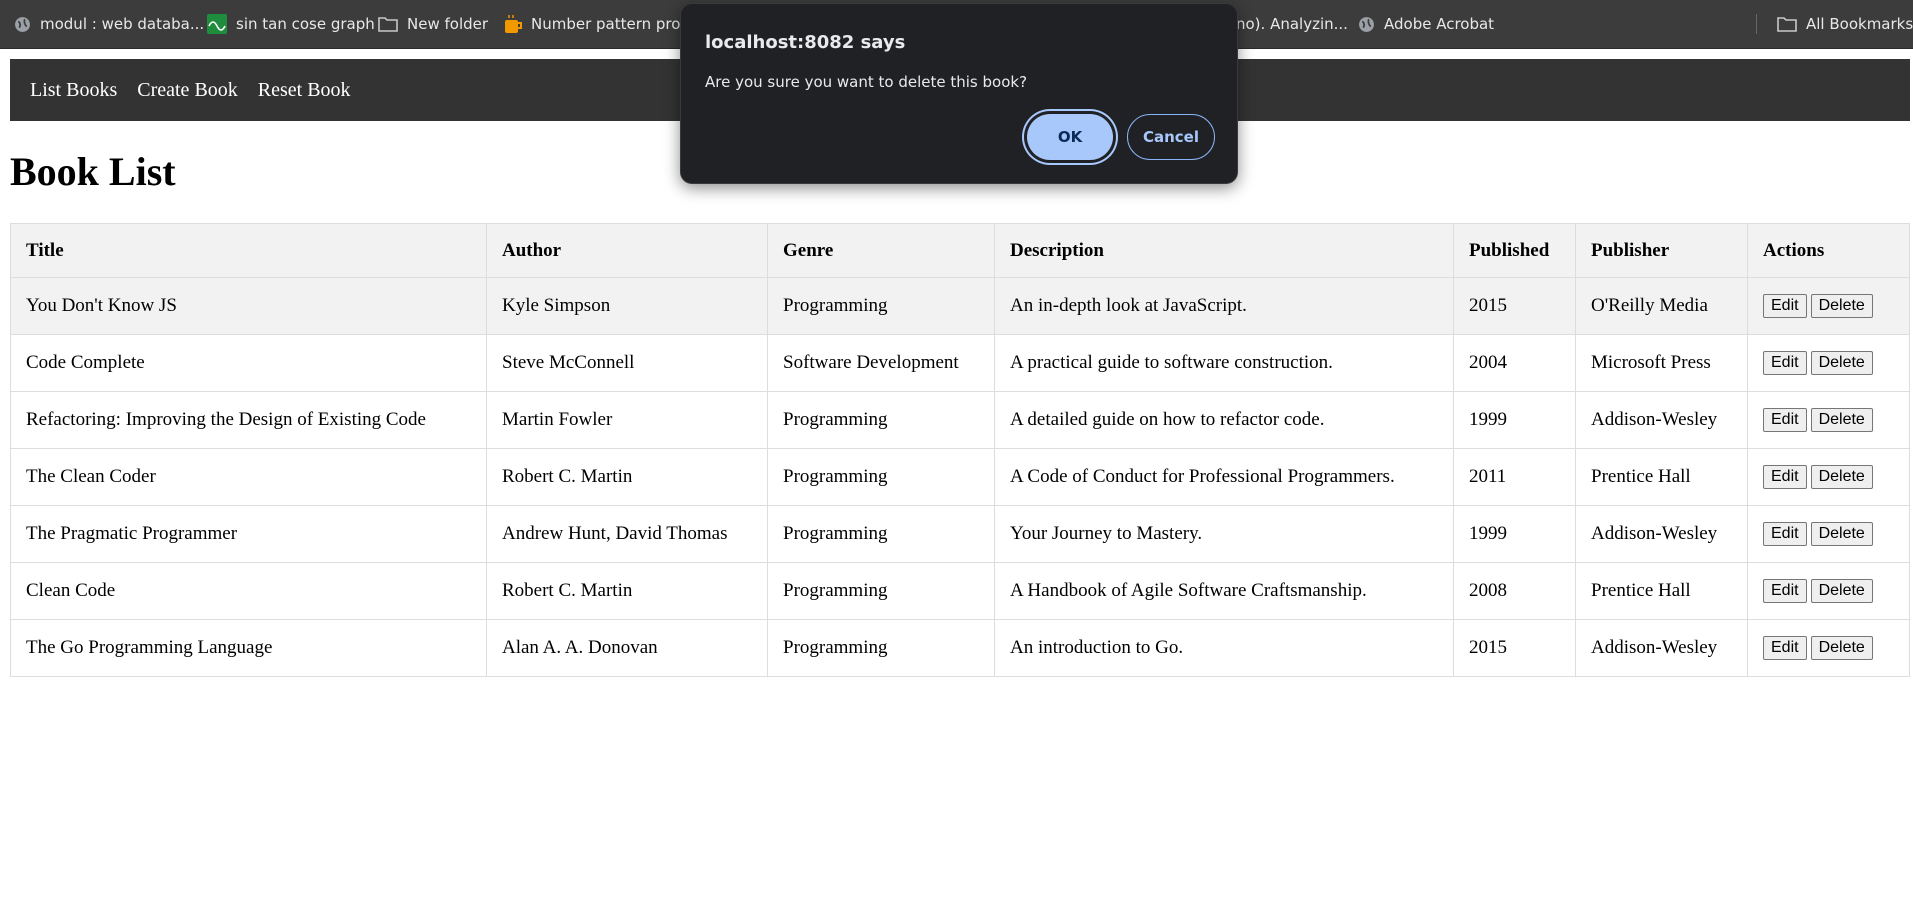 The image size is (1913, 911). Describe the element at coordinates (68, 90) in the screenshot. I see `nav-list-books: List Books` at that location.